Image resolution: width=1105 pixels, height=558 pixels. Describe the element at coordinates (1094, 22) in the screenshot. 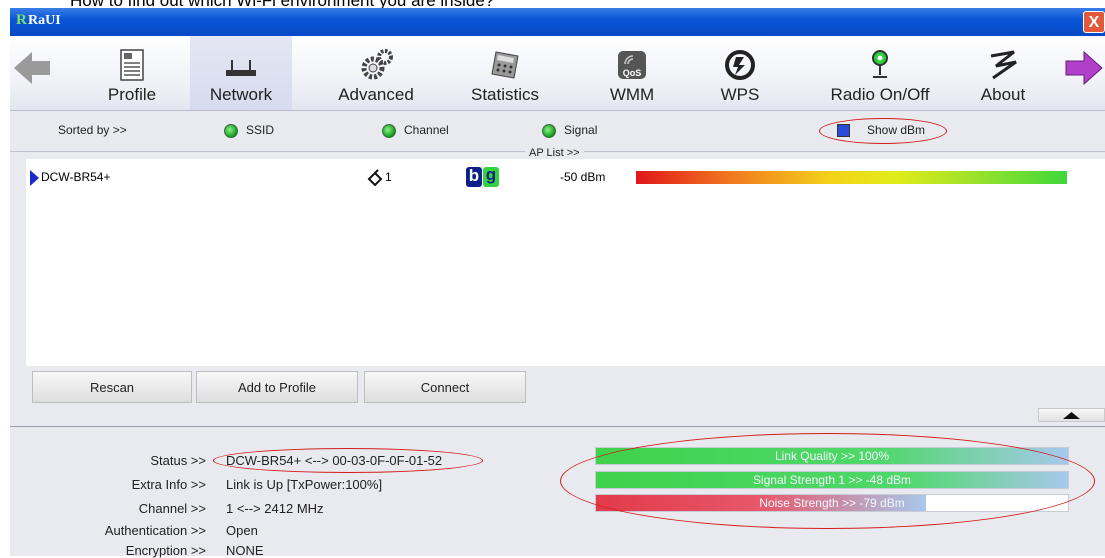

I see `close-button: X` at that location.